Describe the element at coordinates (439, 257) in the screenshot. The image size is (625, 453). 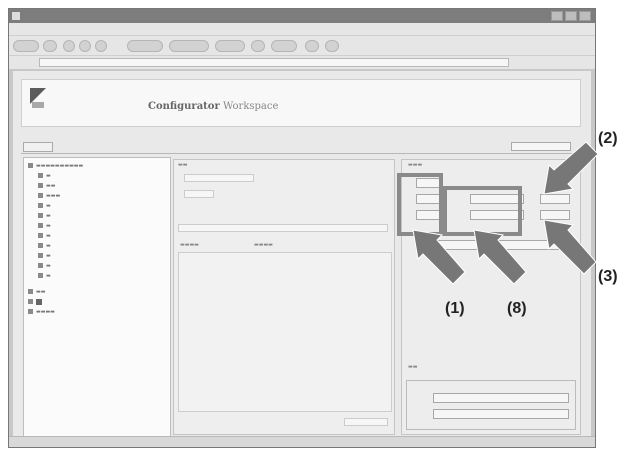
I see `arrow-1-icon` at that location.